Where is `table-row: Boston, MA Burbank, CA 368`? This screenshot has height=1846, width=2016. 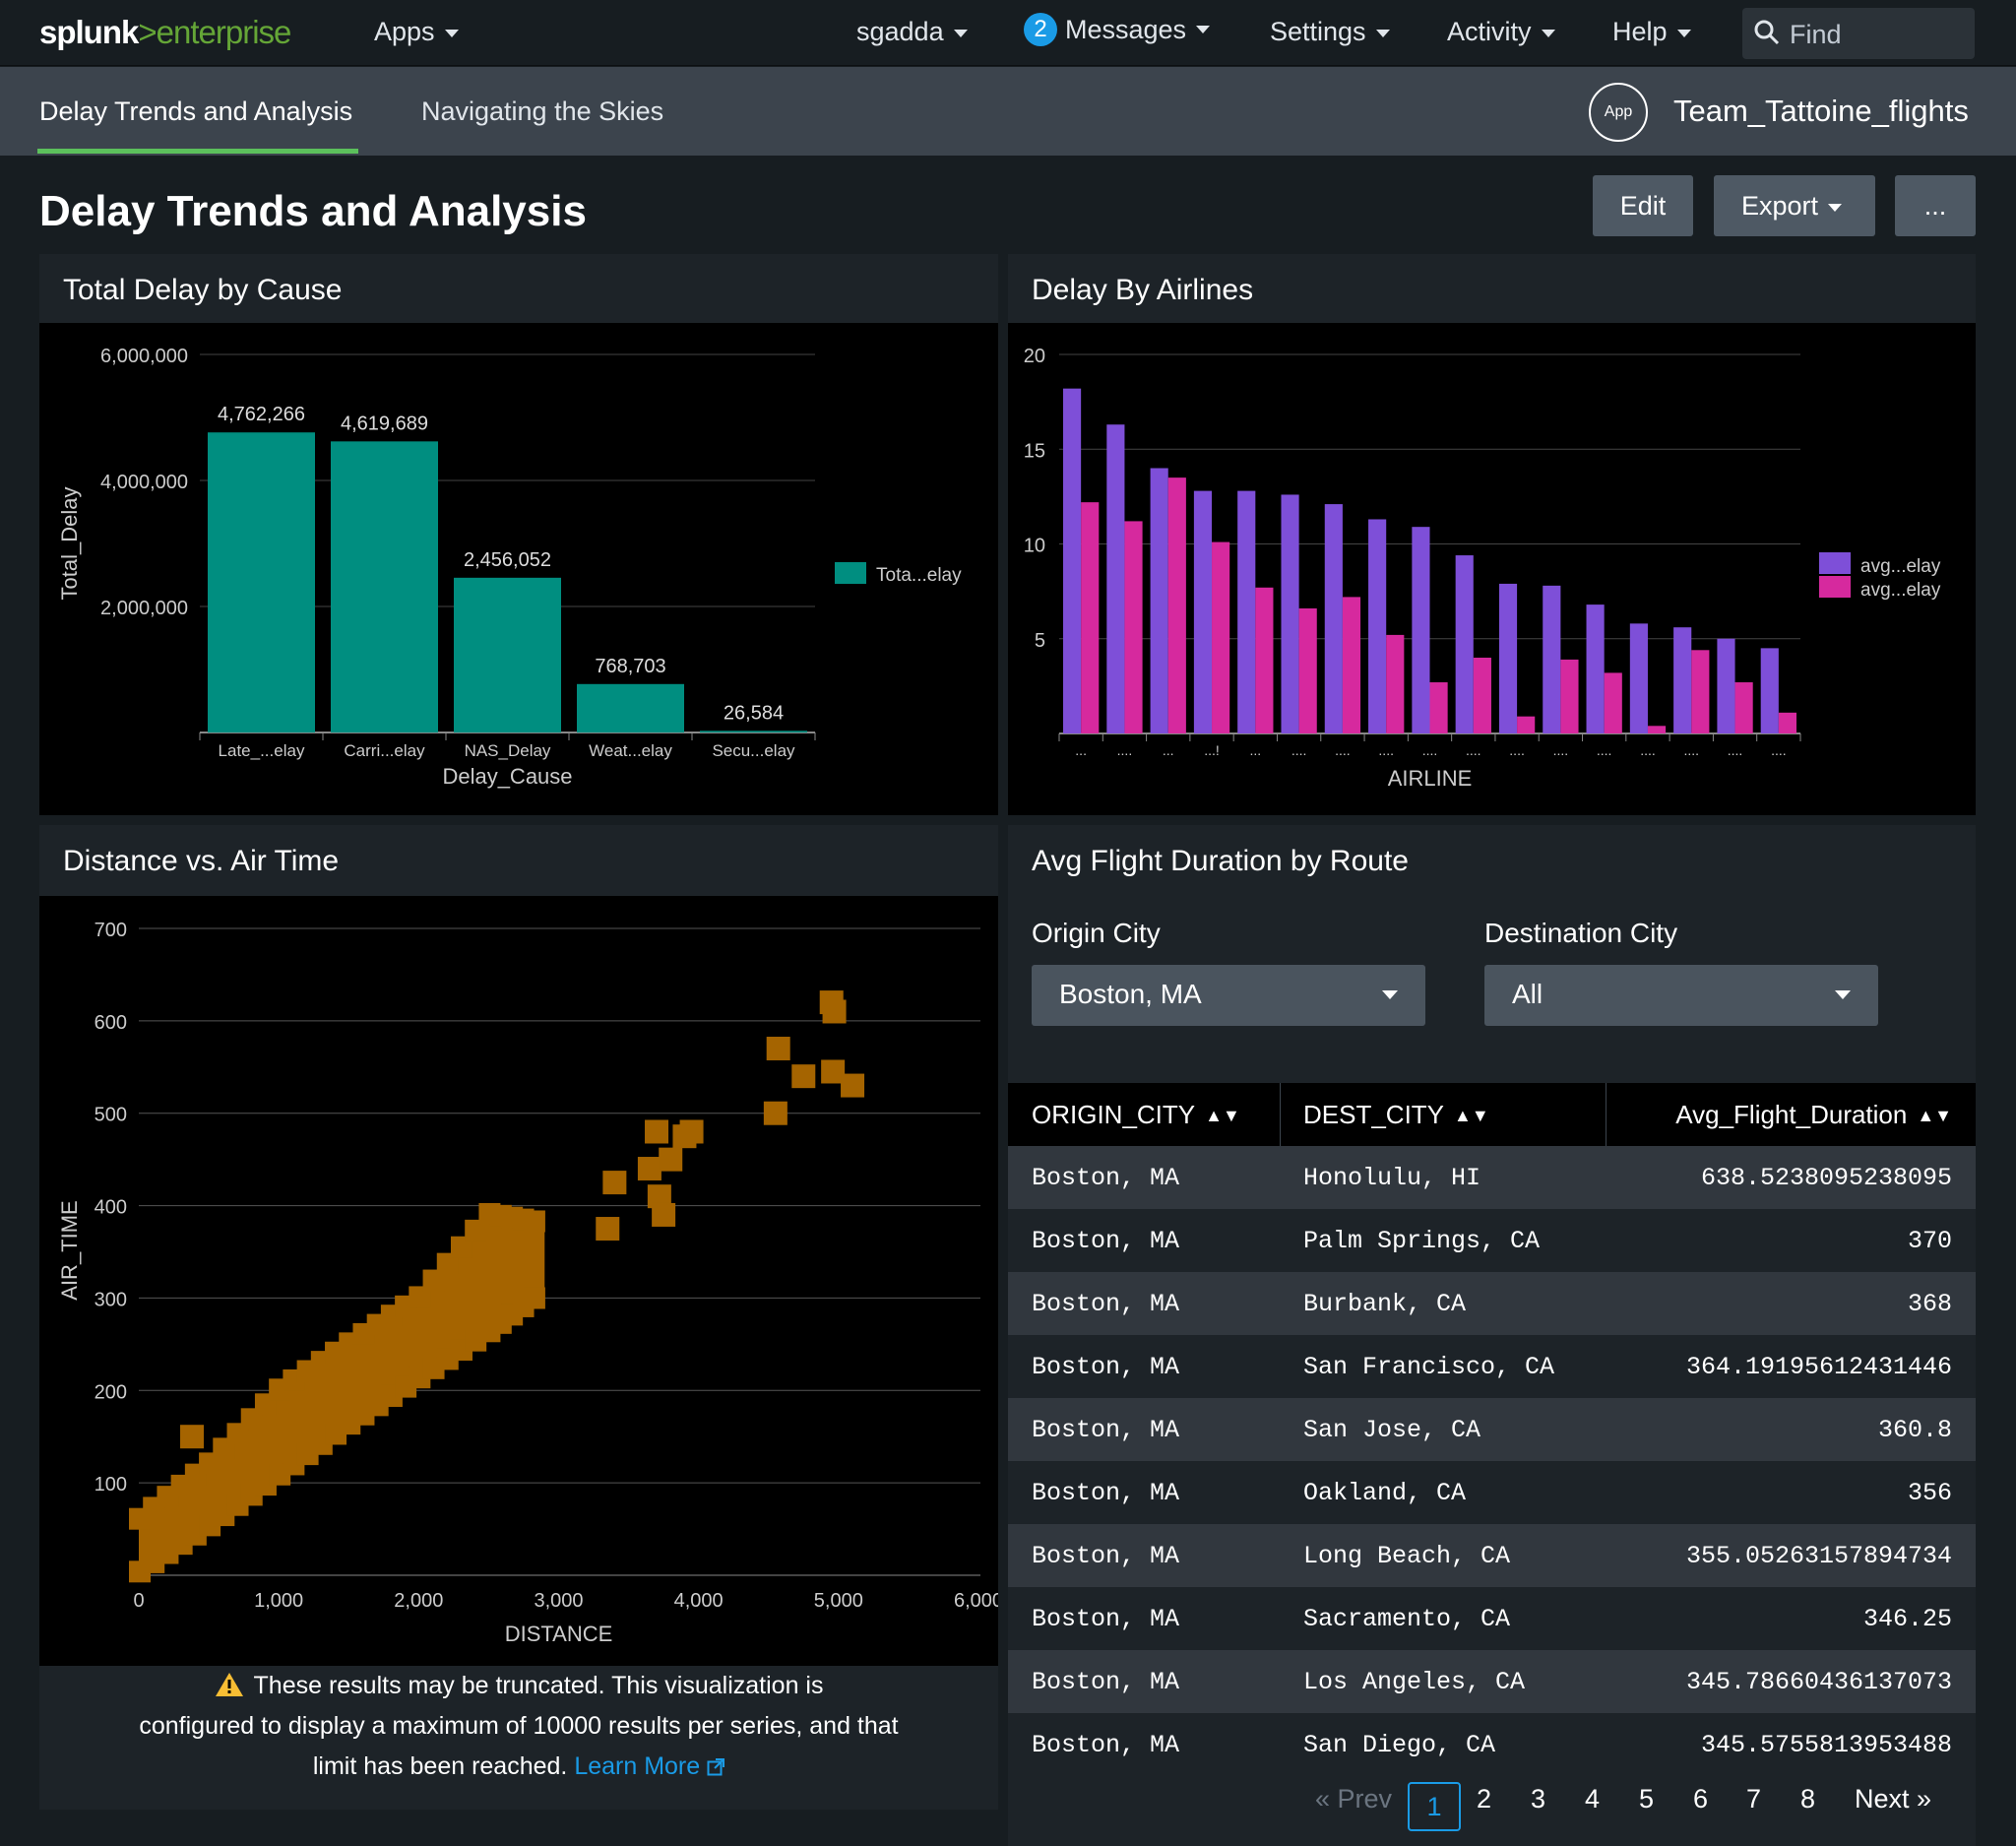 table-row: Boston, MA Burbank, CA 368 is located at coordinates (1492, 1303).